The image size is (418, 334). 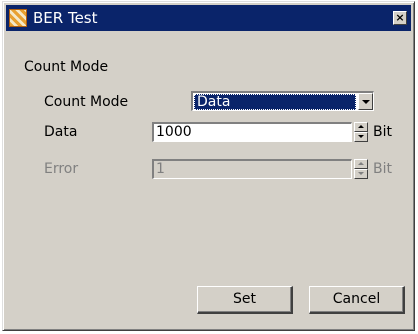 I want to click on chevron-down-icon, so click(x=365, y=101).